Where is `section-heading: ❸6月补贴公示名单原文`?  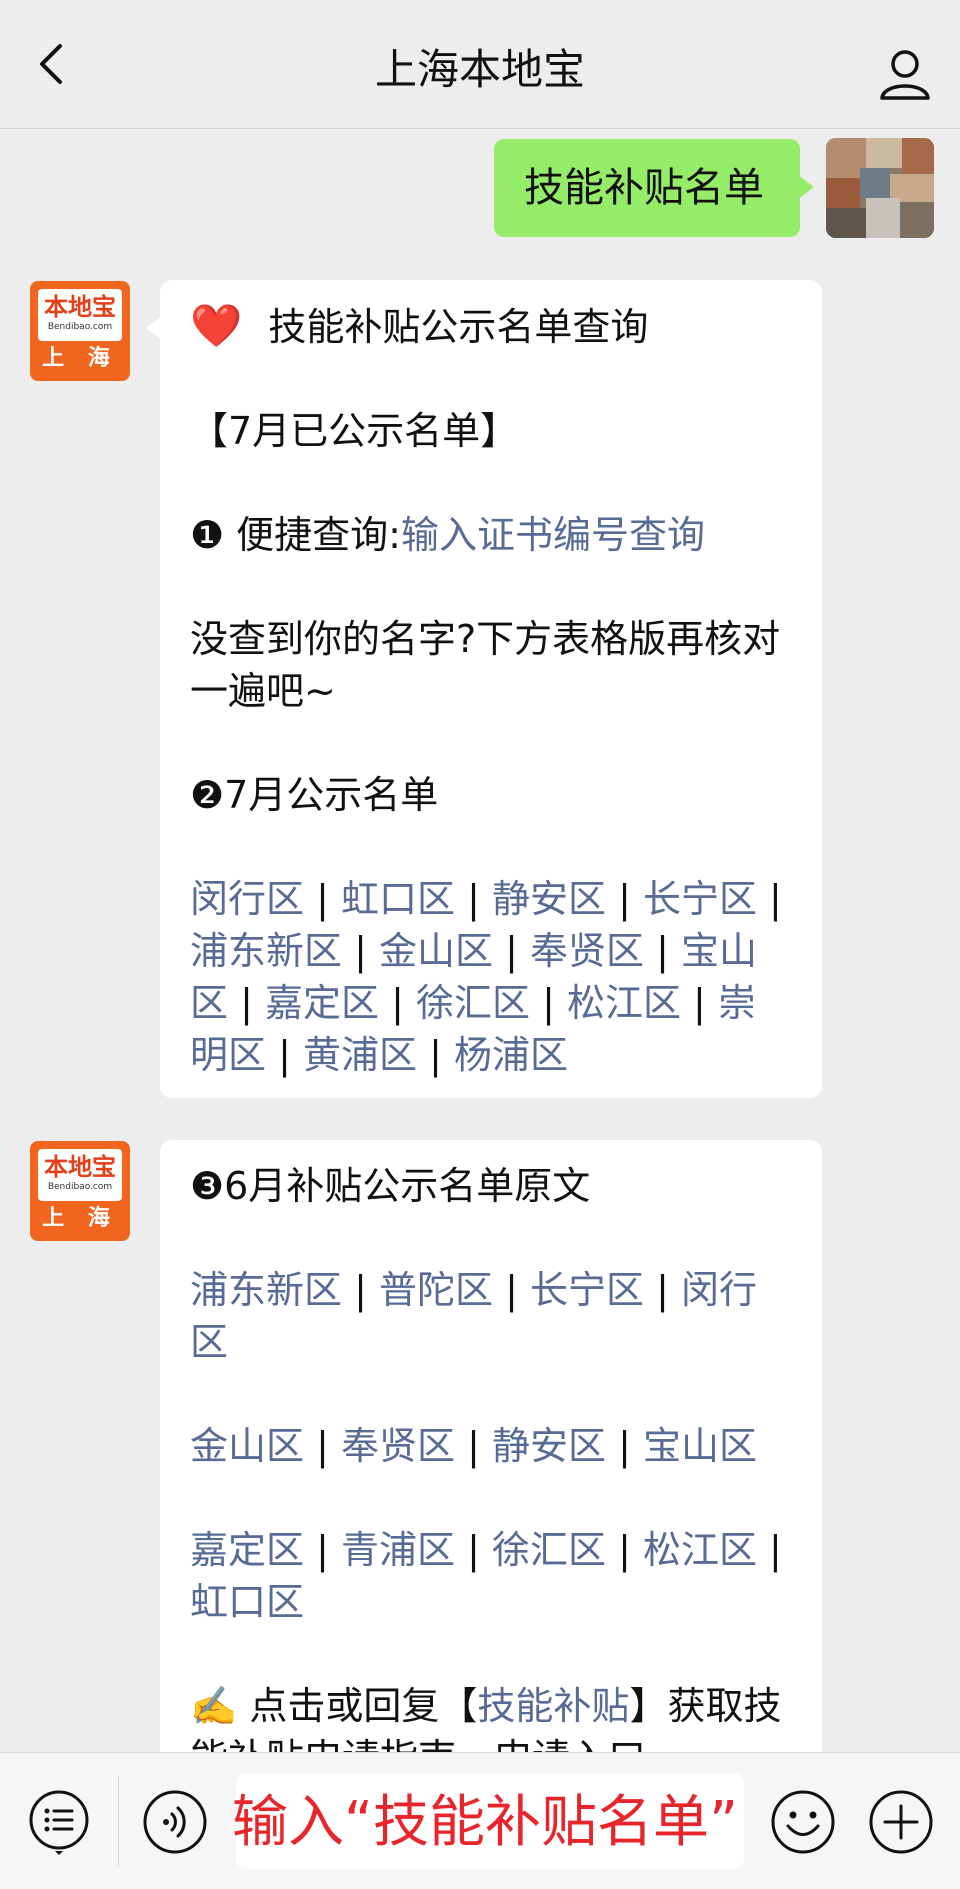
section-heading: ❸6月补贴公示名单原文 is located at coordinates (390, 1186).